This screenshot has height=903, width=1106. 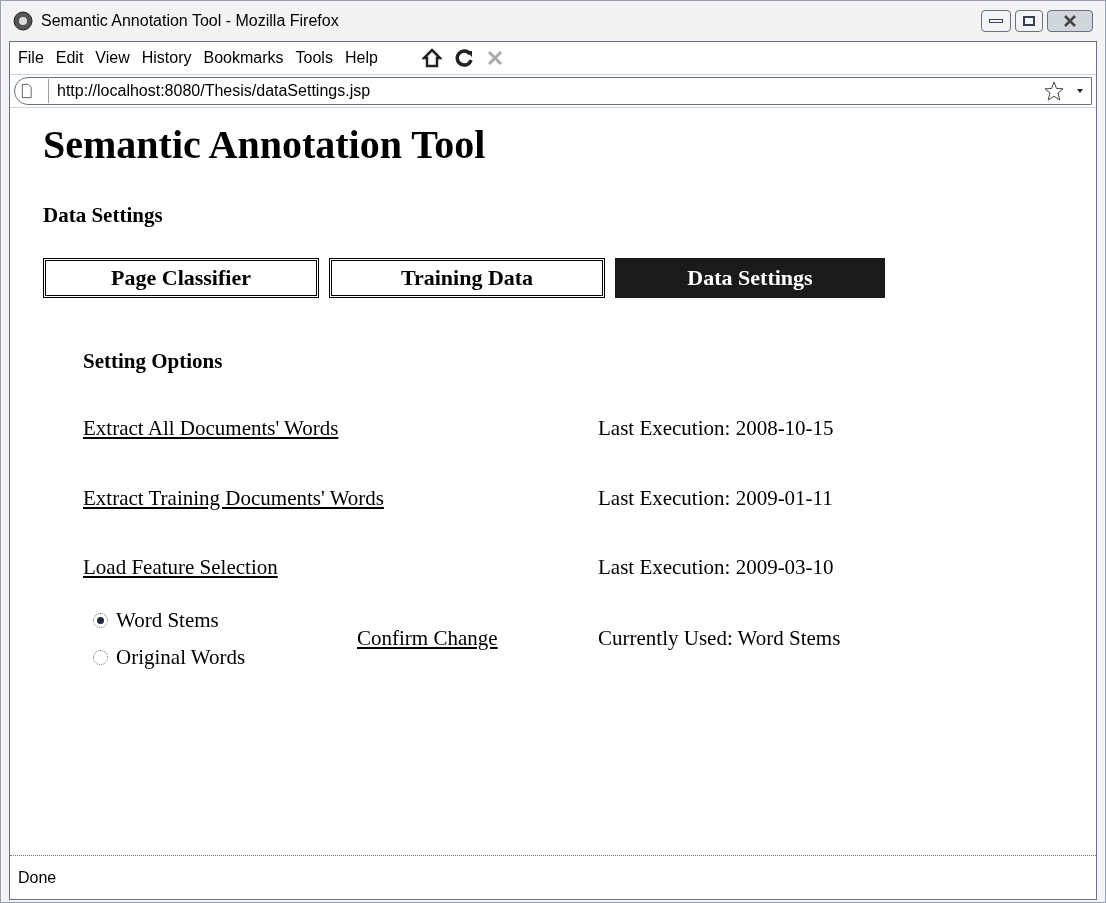 I want to click on menu-item: Edit, so click(x=69, y=58).